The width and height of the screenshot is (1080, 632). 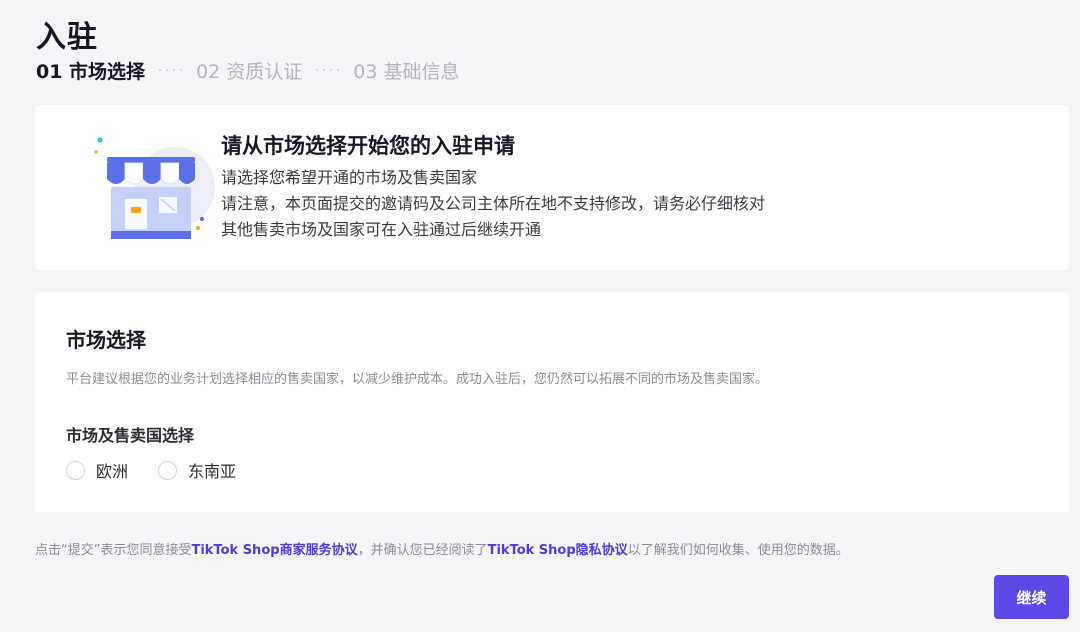 What do you see at coordinates (106, 340) in the screenshot?
I see `market-section-title: 市场选择` at bounding box center [106, 340].